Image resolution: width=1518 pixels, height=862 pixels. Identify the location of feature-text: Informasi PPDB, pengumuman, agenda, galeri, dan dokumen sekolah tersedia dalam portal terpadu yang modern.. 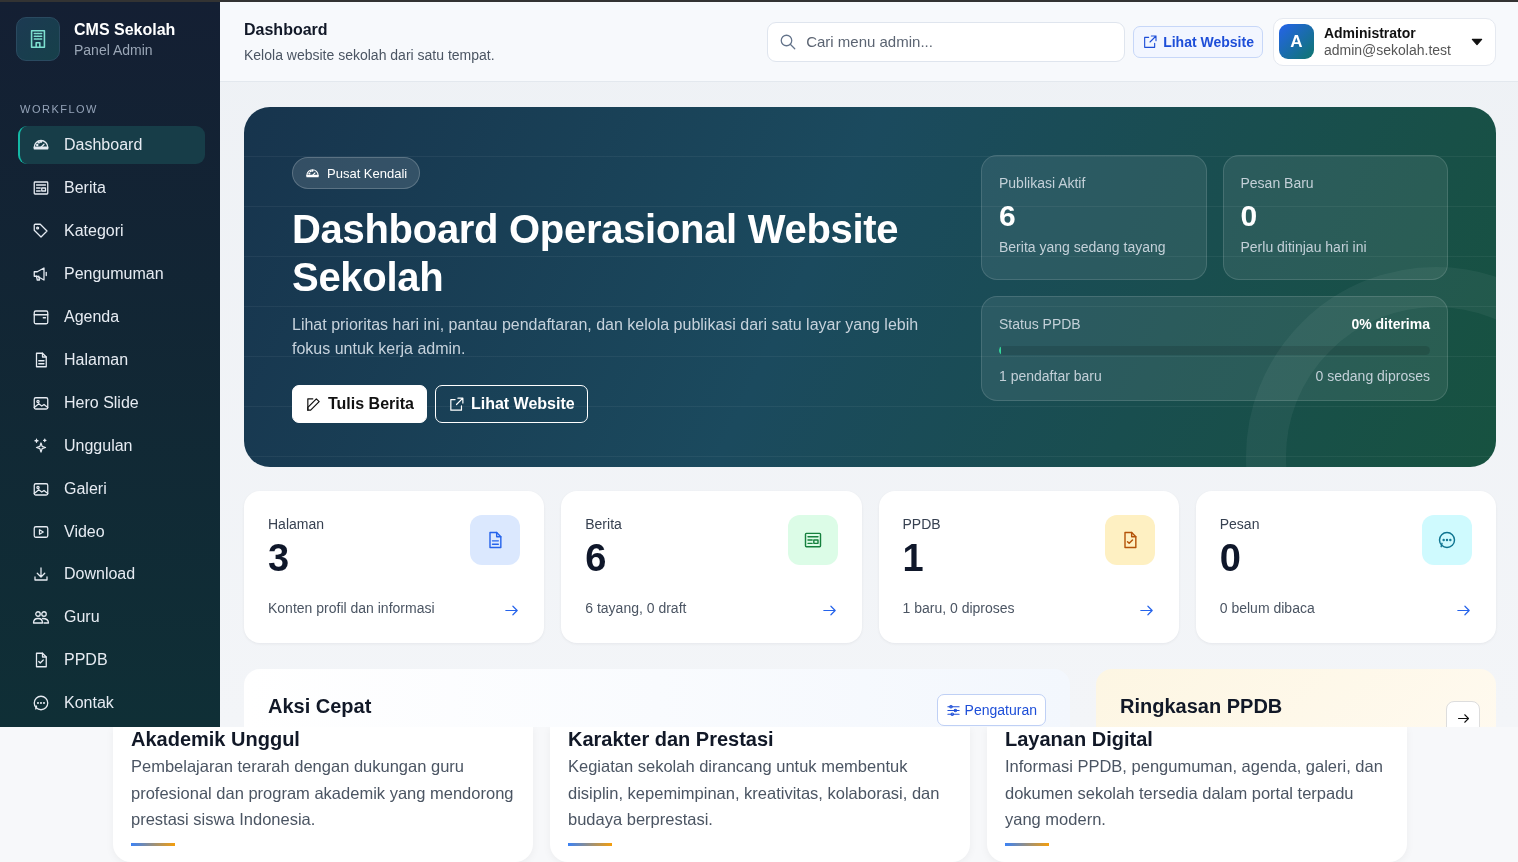
(1194, 793).